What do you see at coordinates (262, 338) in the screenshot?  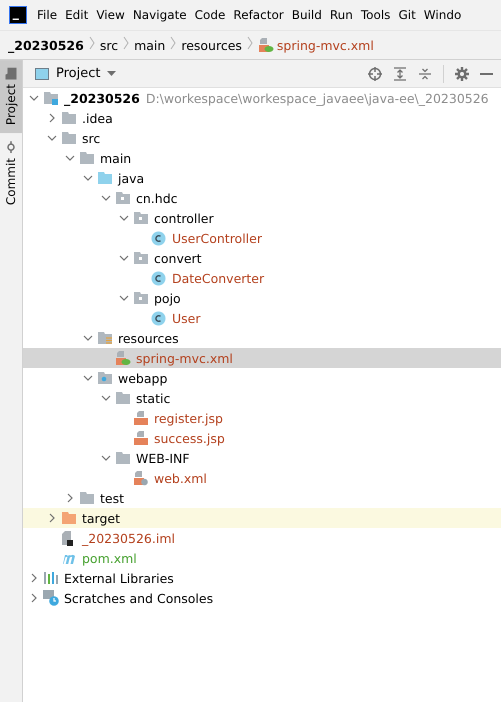 I see `tree-row: resources` at bounding box center [262, 338].